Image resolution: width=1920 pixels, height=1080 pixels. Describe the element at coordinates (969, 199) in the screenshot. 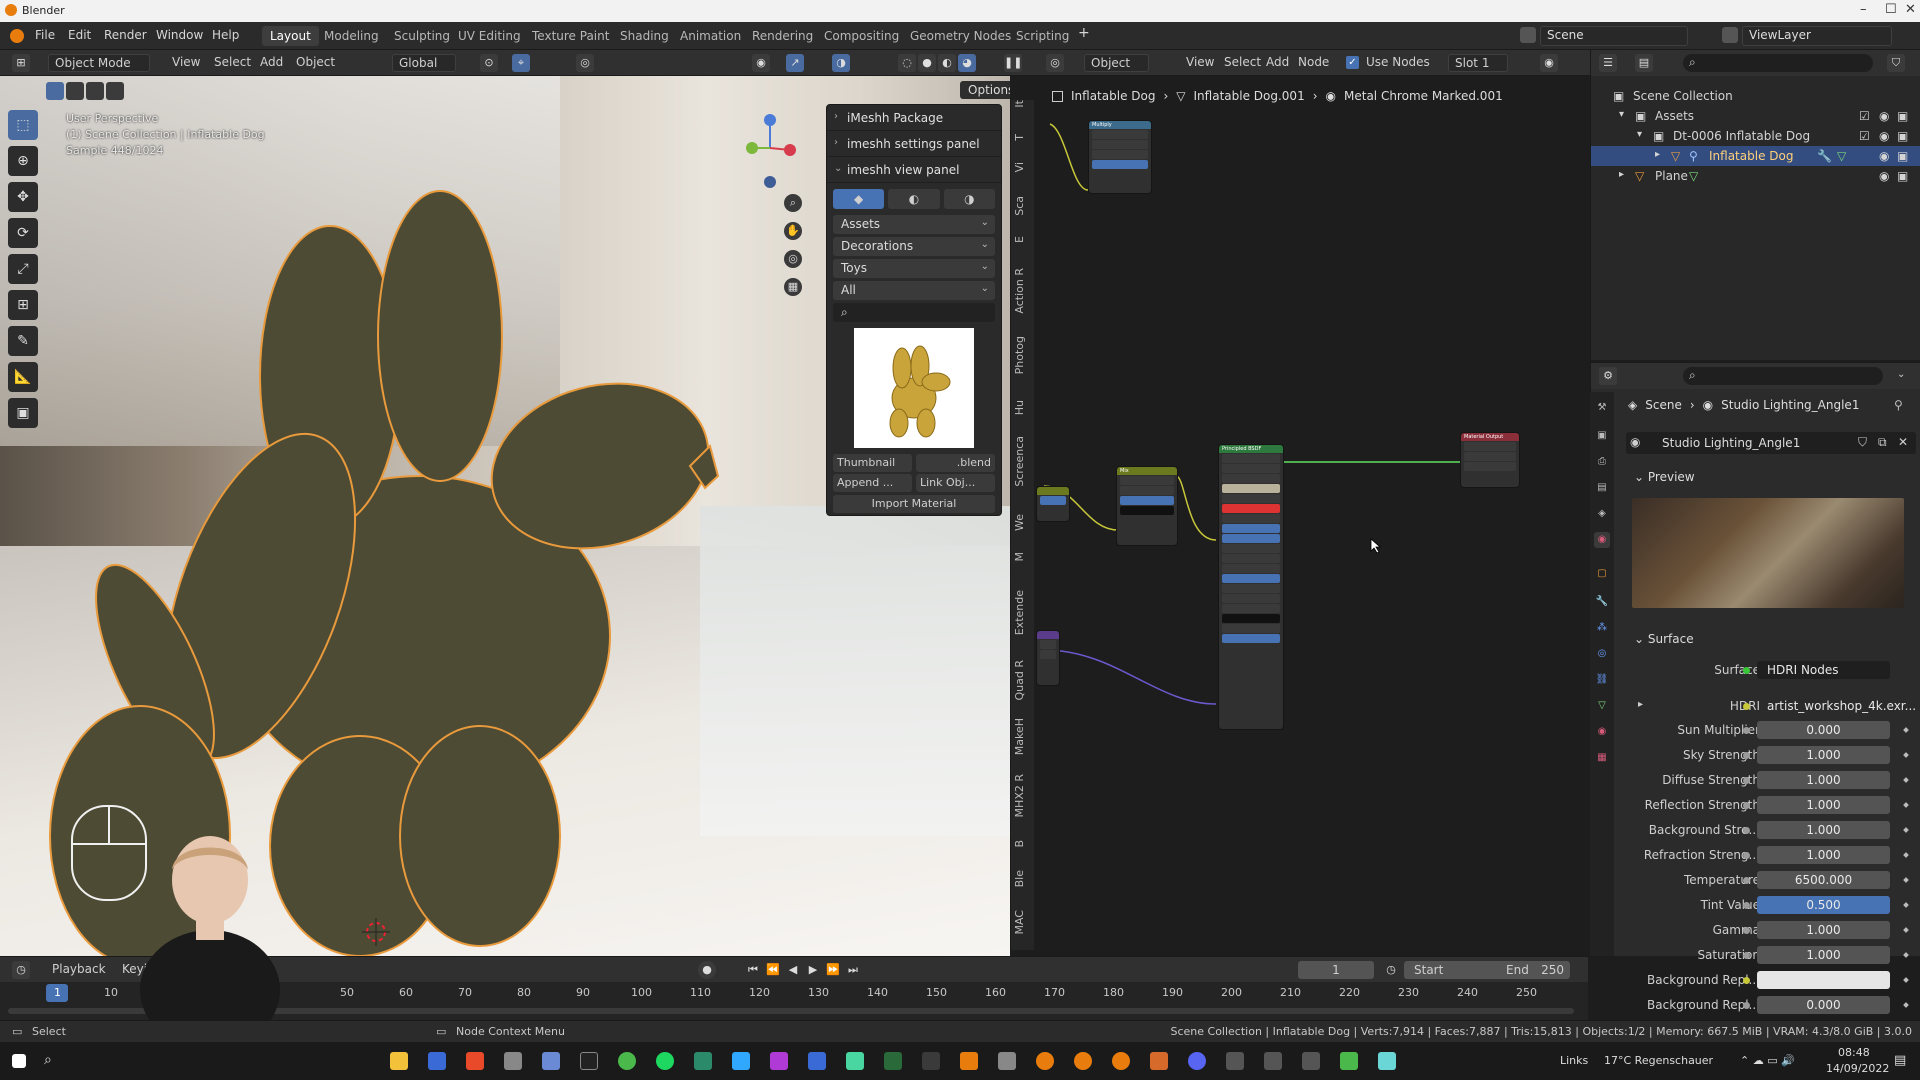

I see `hdri-category-icon: ◑` at that location.